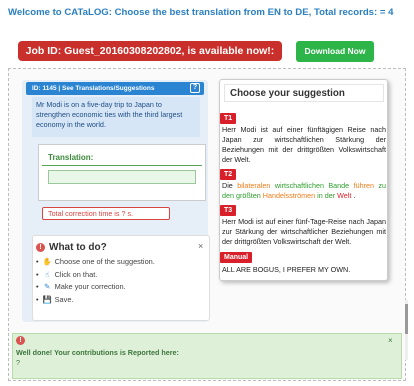 The width and height of the screenshot is (414, 386). What do you see at coordinates (20, 340) in the screenshot?
I see `alert-icon: !` at bounding box center [20, 340].